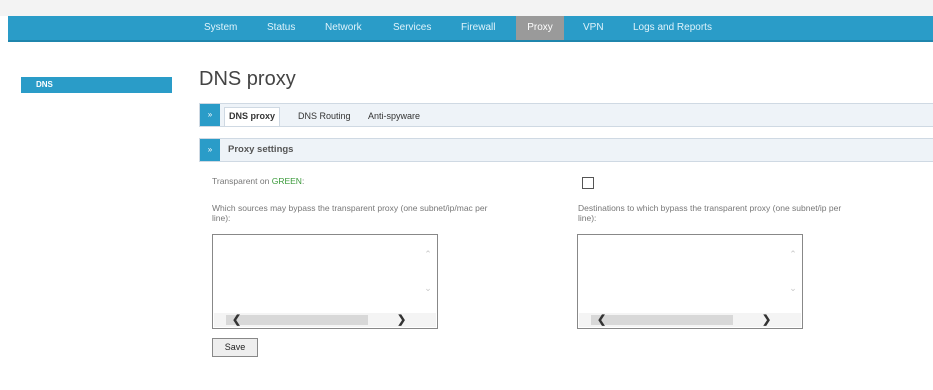 This screenshot has height=390, width=933. What do you see at coordinates (303, 181) in the screenshot?
I see `transparent-label-suffix: :` at bounding box center [303, 181].